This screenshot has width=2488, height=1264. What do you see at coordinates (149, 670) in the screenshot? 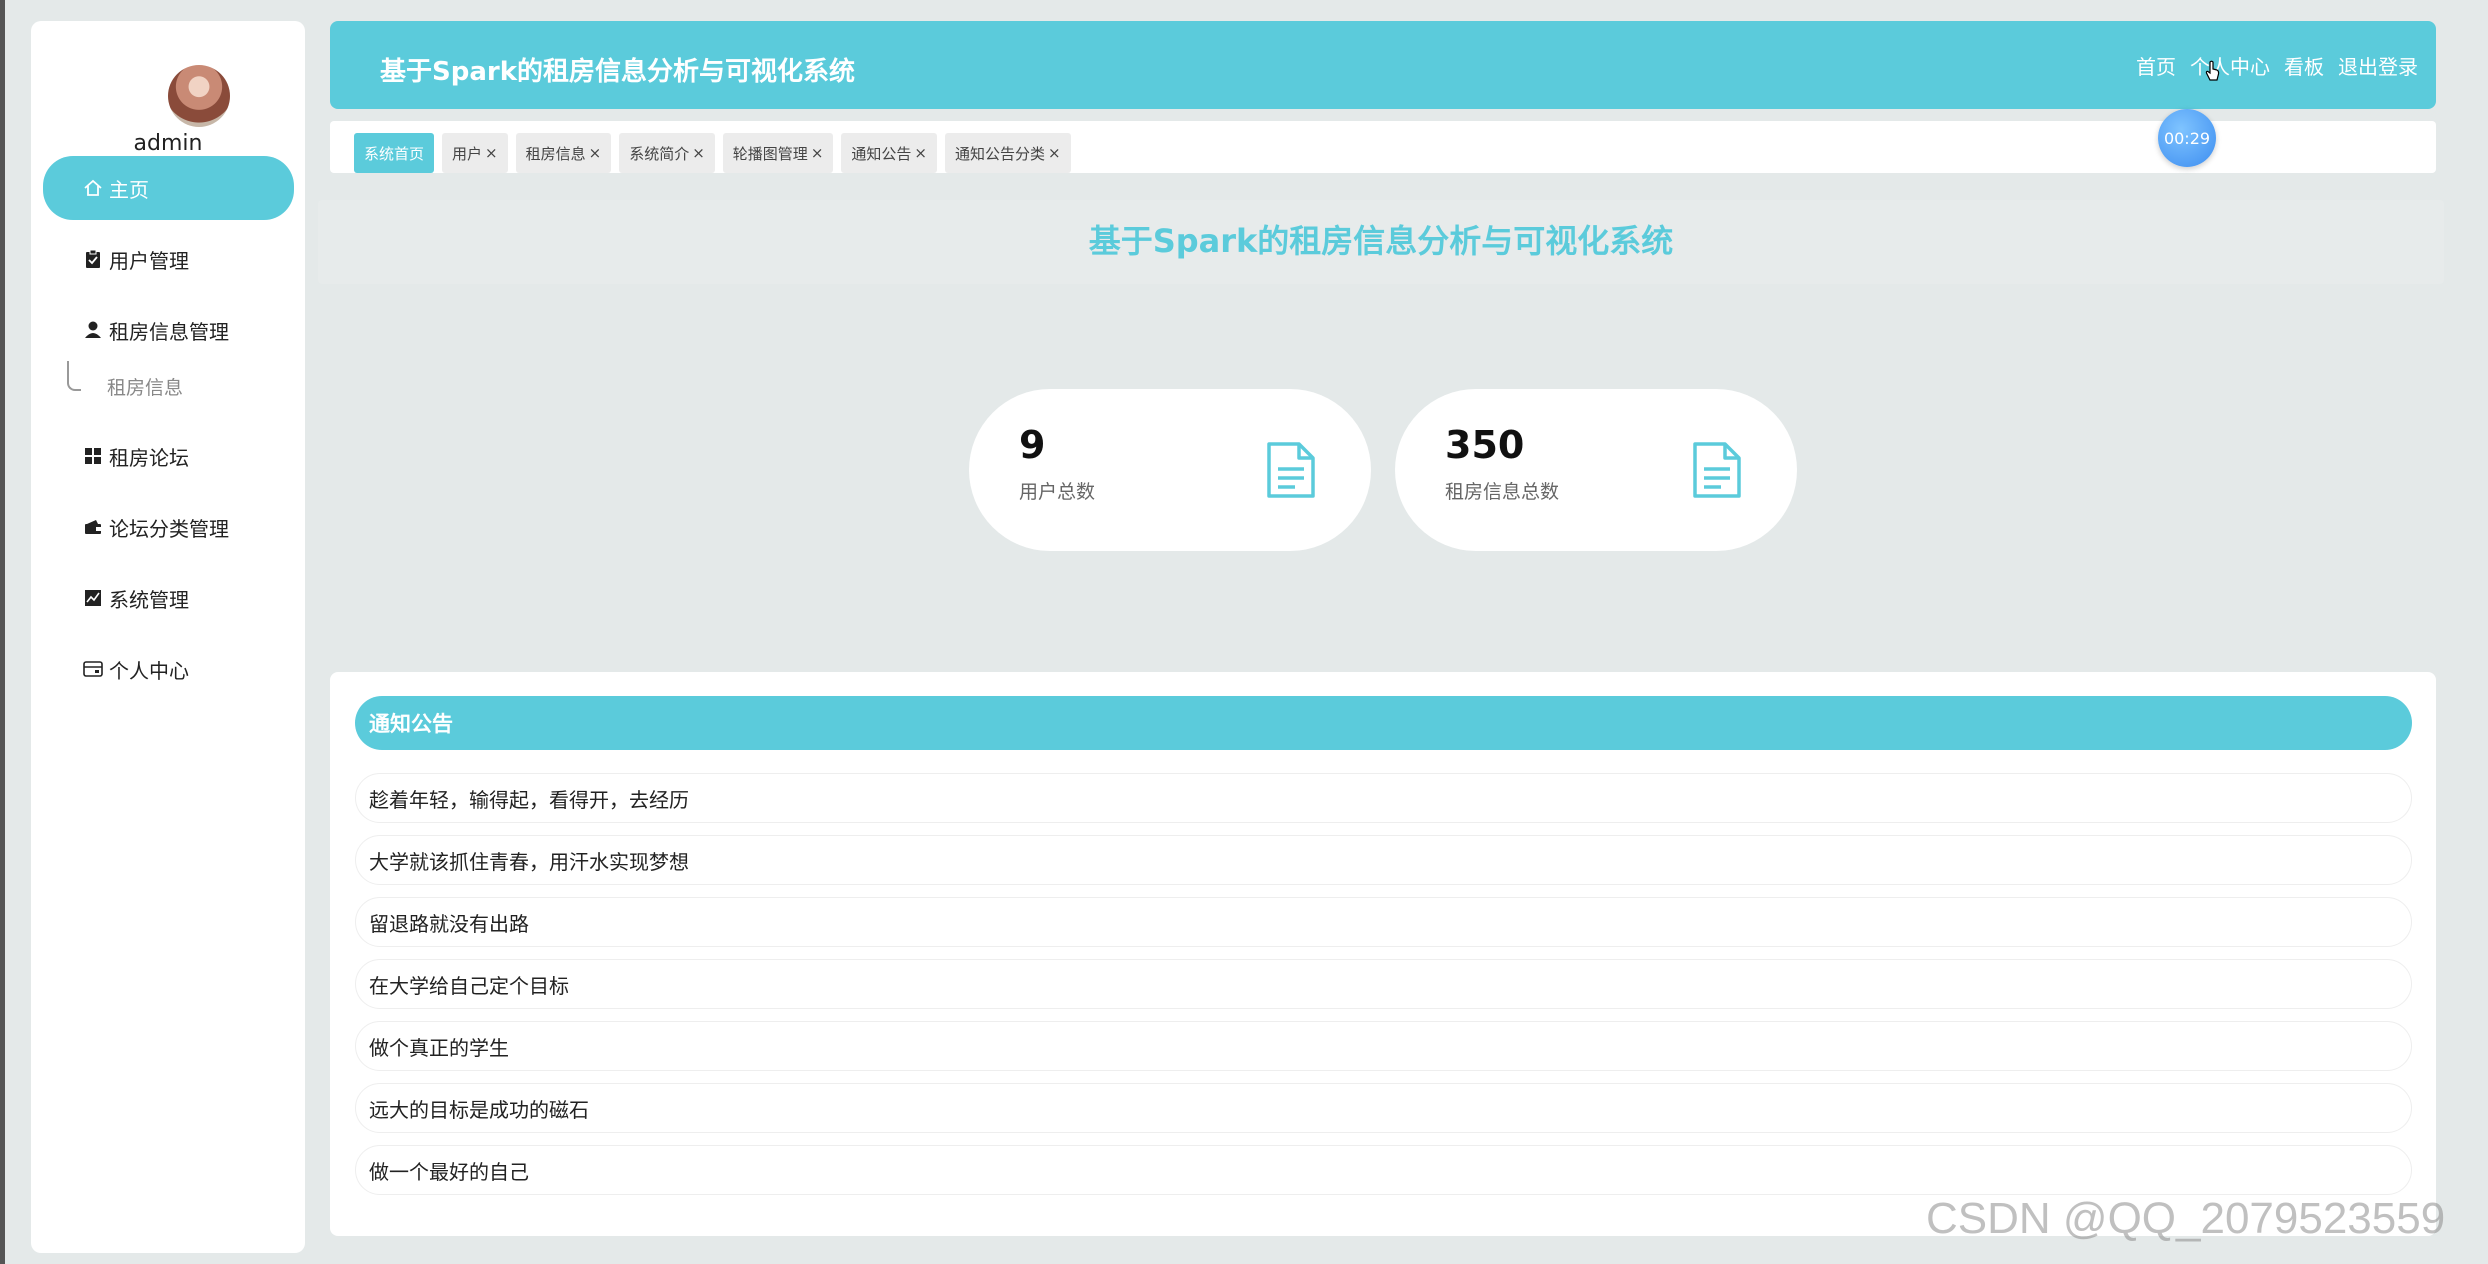
I see `sidebar-item-label: 个人中心` at bounding box center [149, 670].